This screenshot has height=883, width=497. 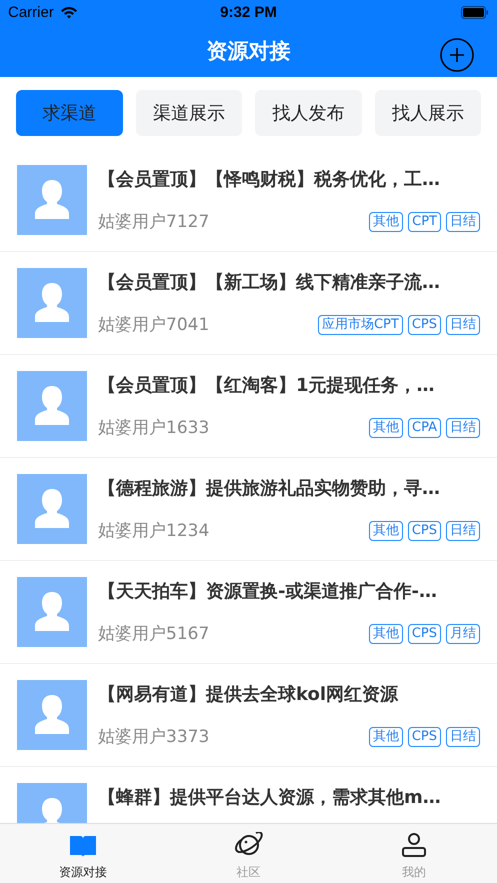 I want to click on tab-bar-item: 资源对接, so click(x=83, y=853).